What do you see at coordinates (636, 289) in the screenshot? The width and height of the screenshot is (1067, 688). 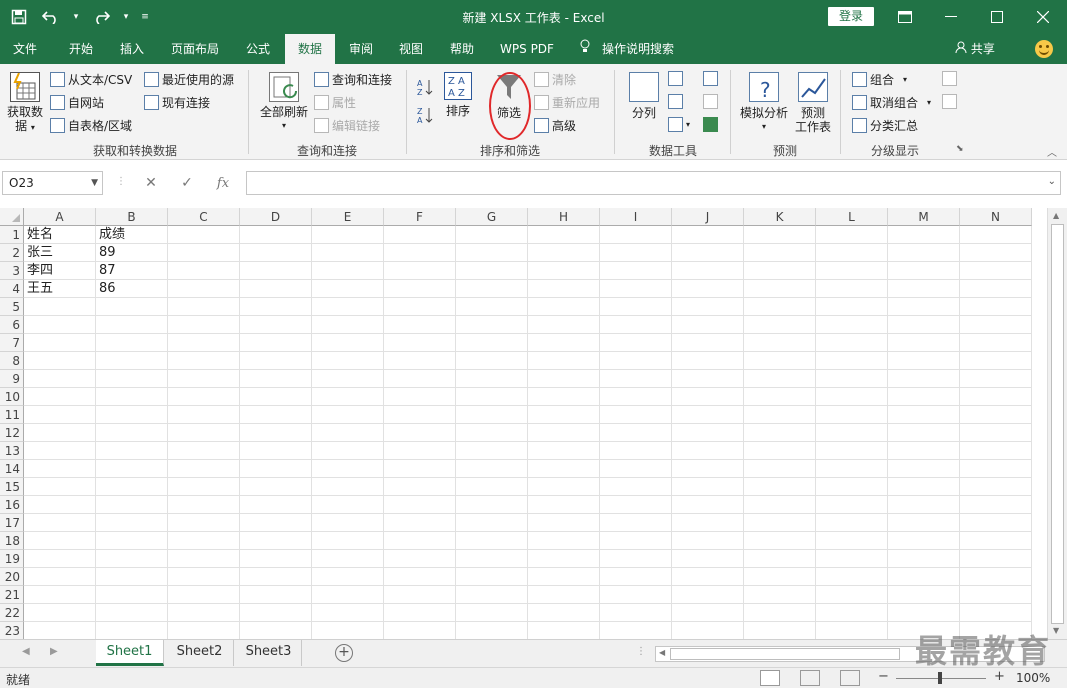 I see `cell-i4` at bounding box center [636, 289].